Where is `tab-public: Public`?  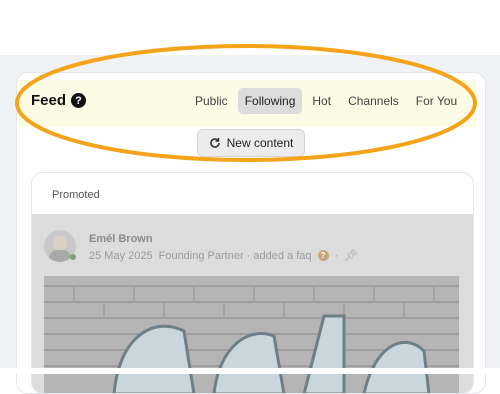
tab-public: Public is located at coordinates (211, 101).